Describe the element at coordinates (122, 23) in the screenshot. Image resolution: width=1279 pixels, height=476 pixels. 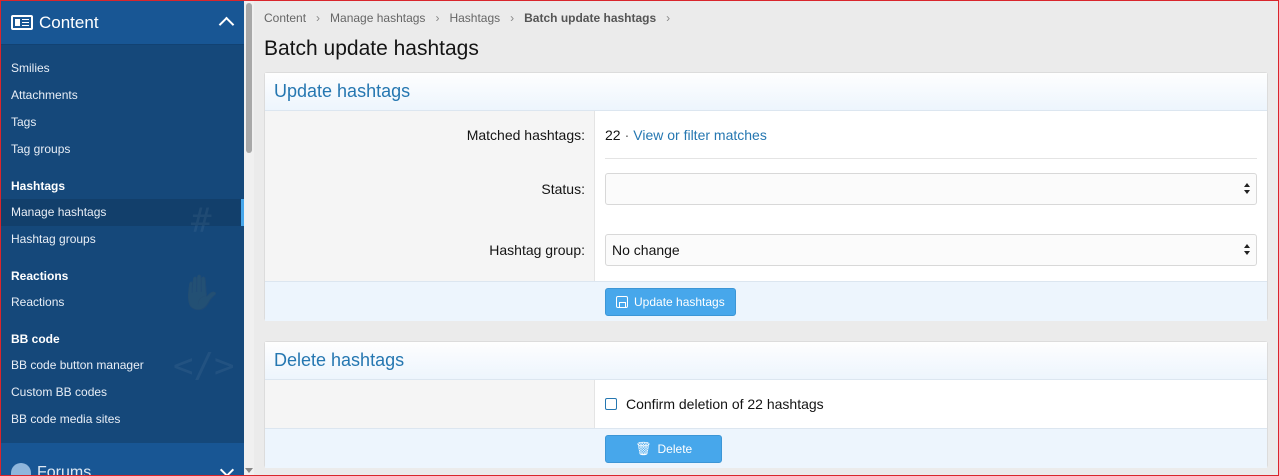
I see `sidebar-section-header-content: Content` at that location.